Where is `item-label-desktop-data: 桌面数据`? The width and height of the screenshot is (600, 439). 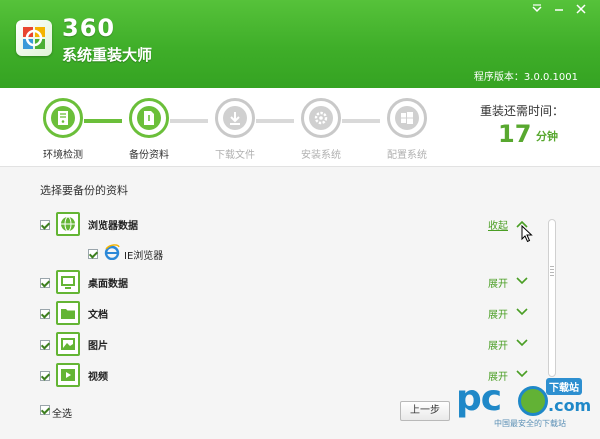
item-label-desktop-data: 桌面数据 is located at coordinates (108, 284).